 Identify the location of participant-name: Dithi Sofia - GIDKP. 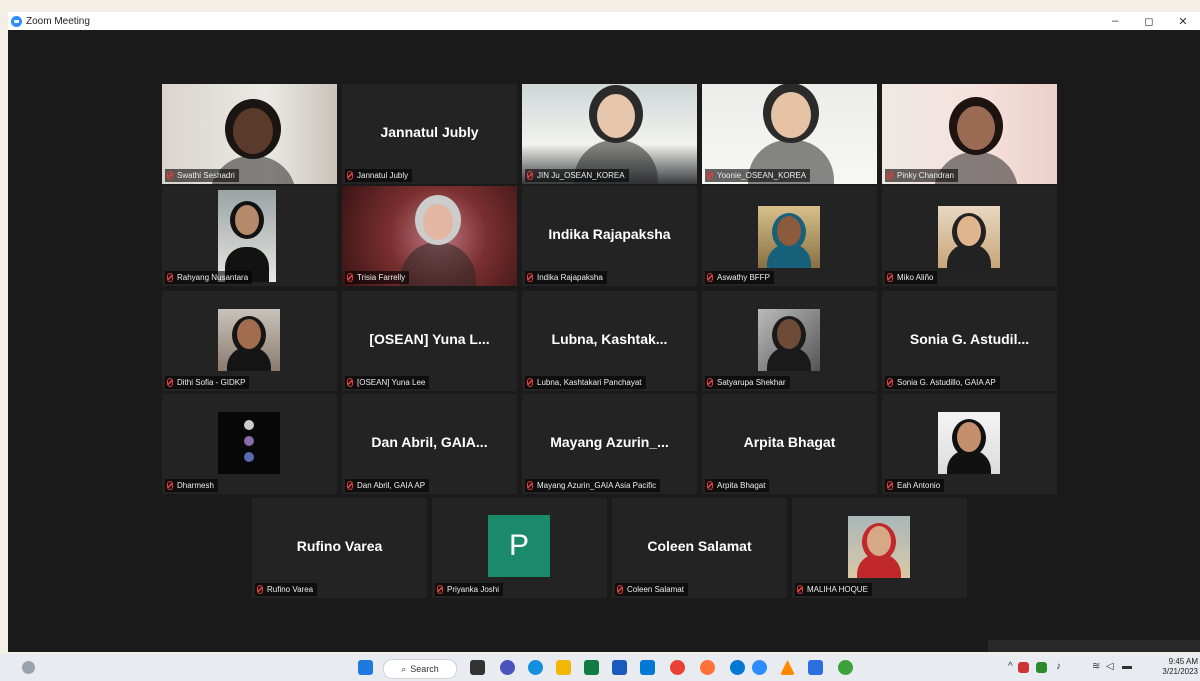
(211, 382).